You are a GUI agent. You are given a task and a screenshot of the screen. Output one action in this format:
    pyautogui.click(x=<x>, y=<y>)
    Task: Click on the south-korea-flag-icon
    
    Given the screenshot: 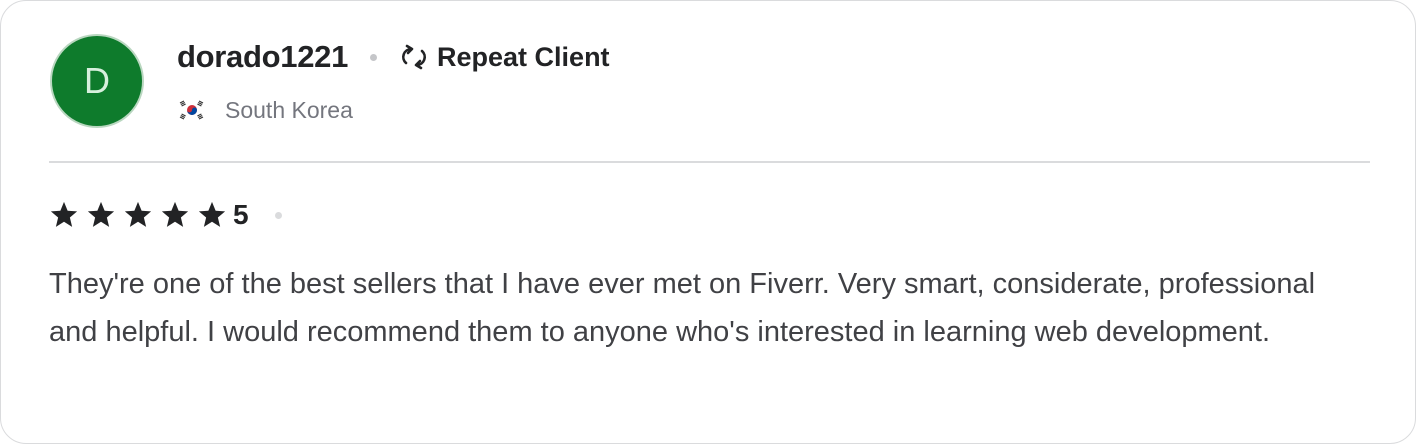 What is the action you would take?
    pyautogui.click(x=192, y=110)
    